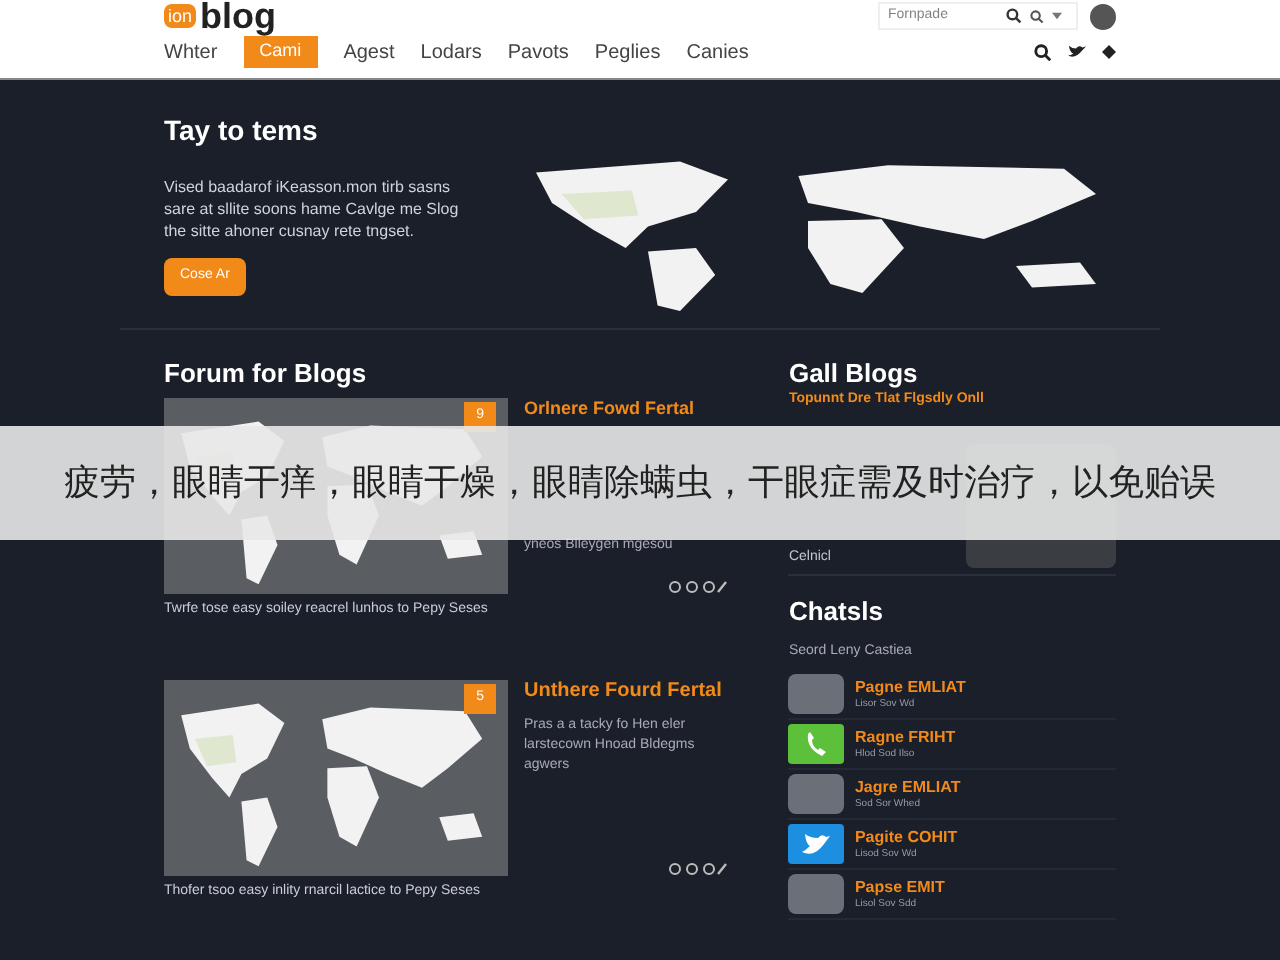  Describe the element at coordinates (905, 737) in the screenshot. I see `chat-name: Ragne FRIHT` at that location.